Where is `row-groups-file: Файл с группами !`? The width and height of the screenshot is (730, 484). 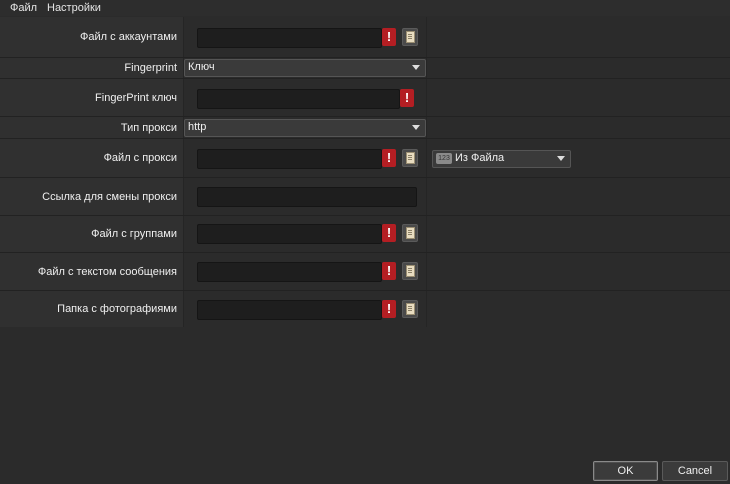
row-groups-file: Файл с группами ! is located at coordinates (365, 234).